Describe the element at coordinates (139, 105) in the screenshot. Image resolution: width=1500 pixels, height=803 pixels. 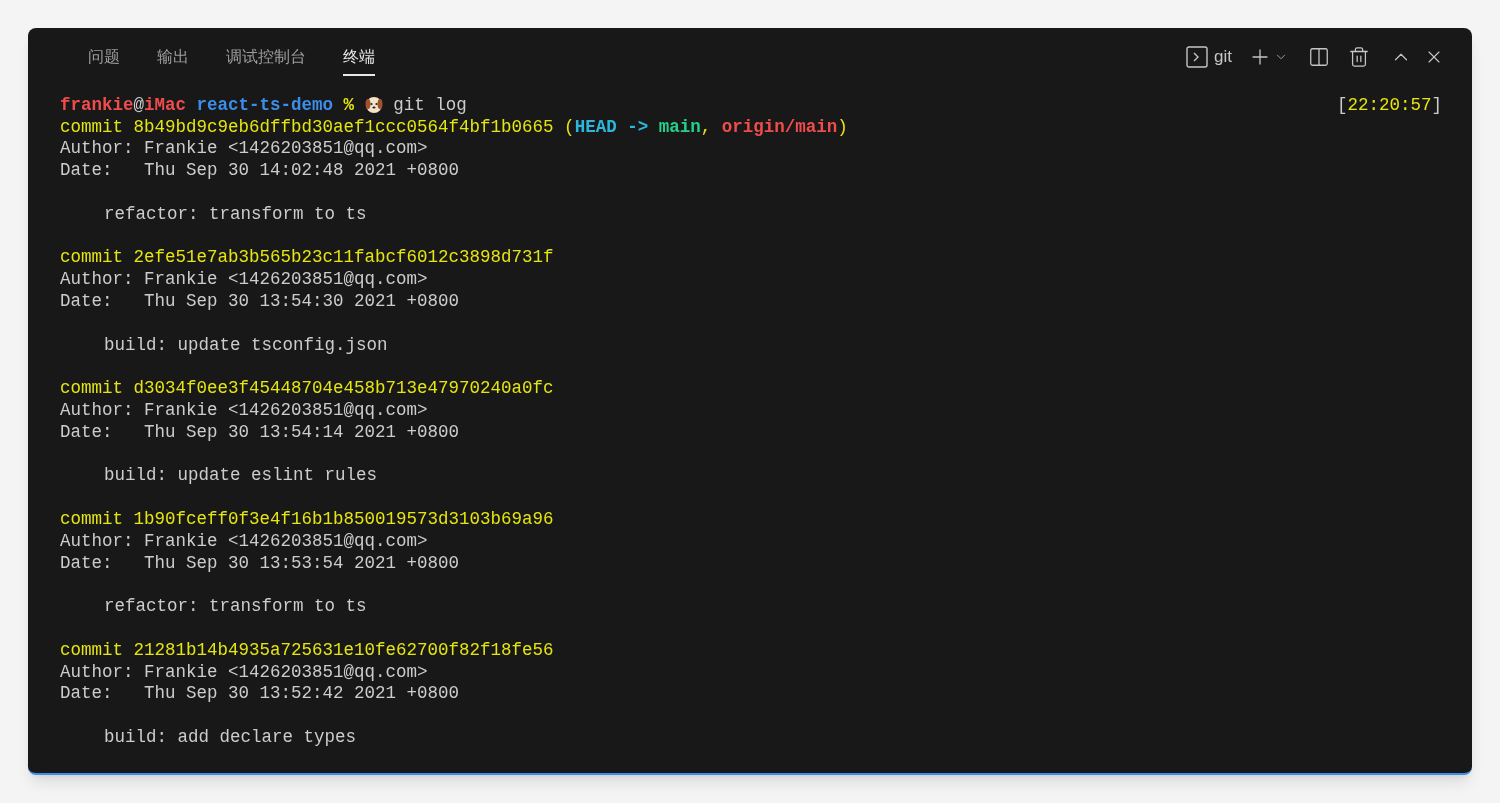
I see `prompt-at: @` at that location.